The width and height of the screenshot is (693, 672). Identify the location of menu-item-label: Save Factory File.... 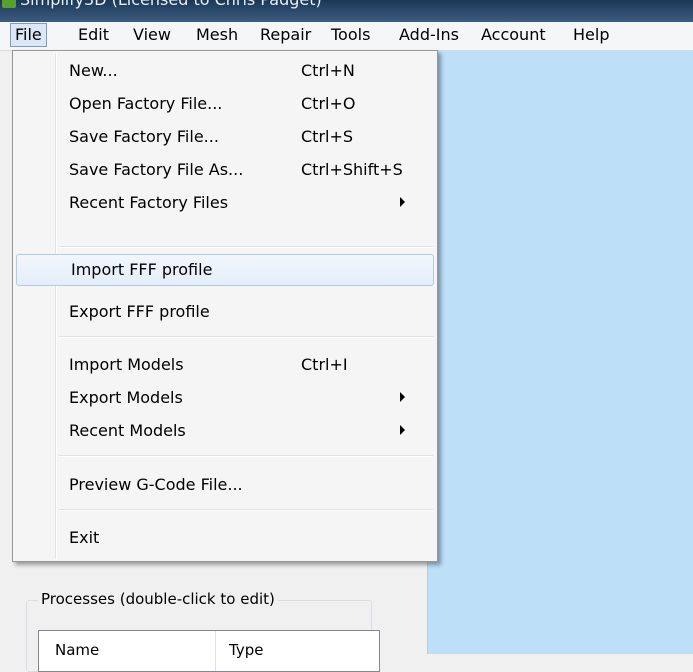
(144, 136).